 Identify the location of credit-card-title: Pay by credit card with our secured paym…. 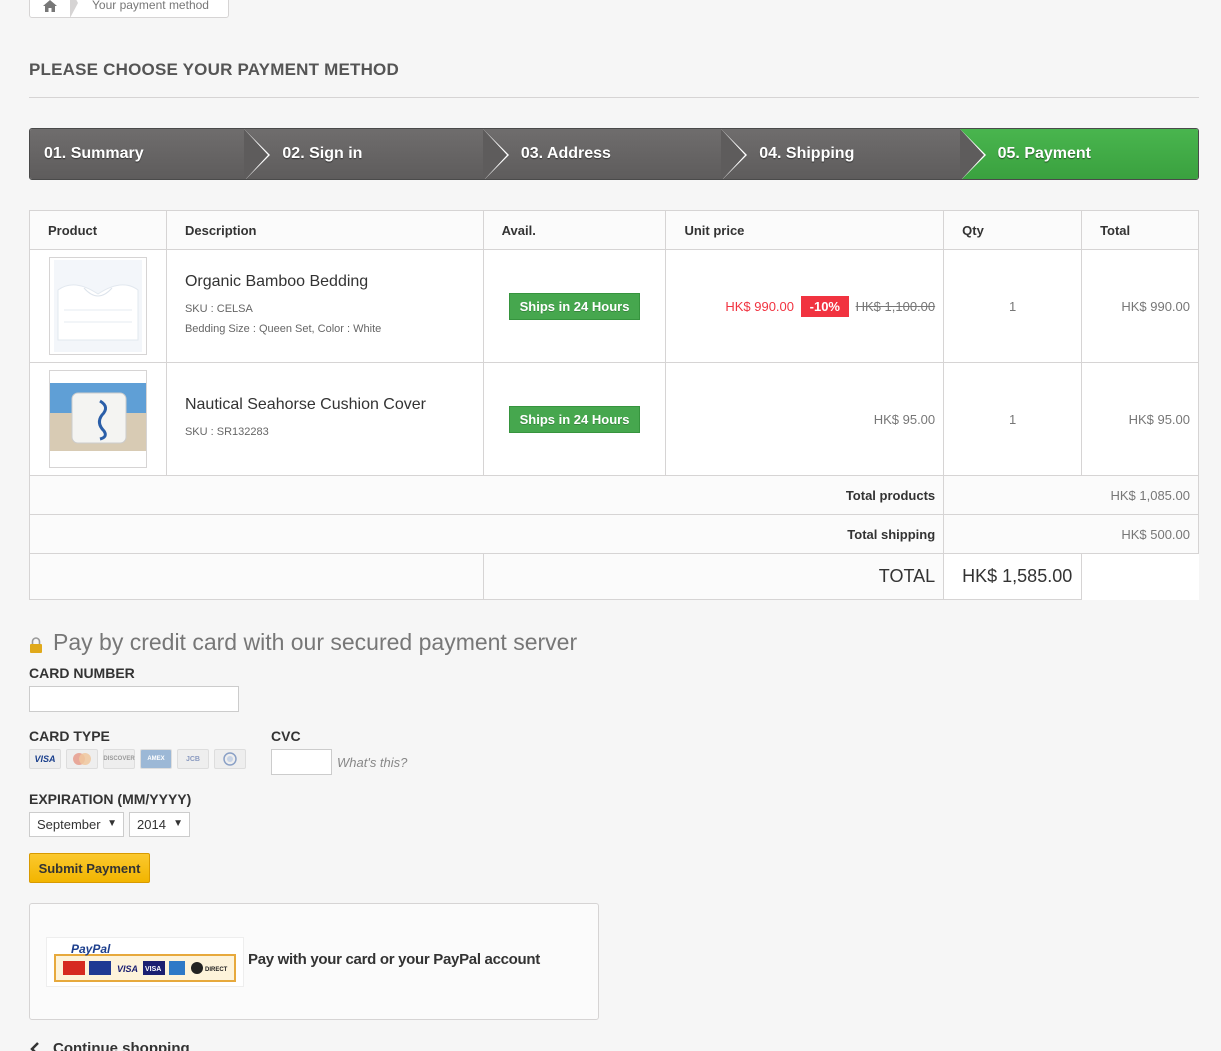
(303, 642).